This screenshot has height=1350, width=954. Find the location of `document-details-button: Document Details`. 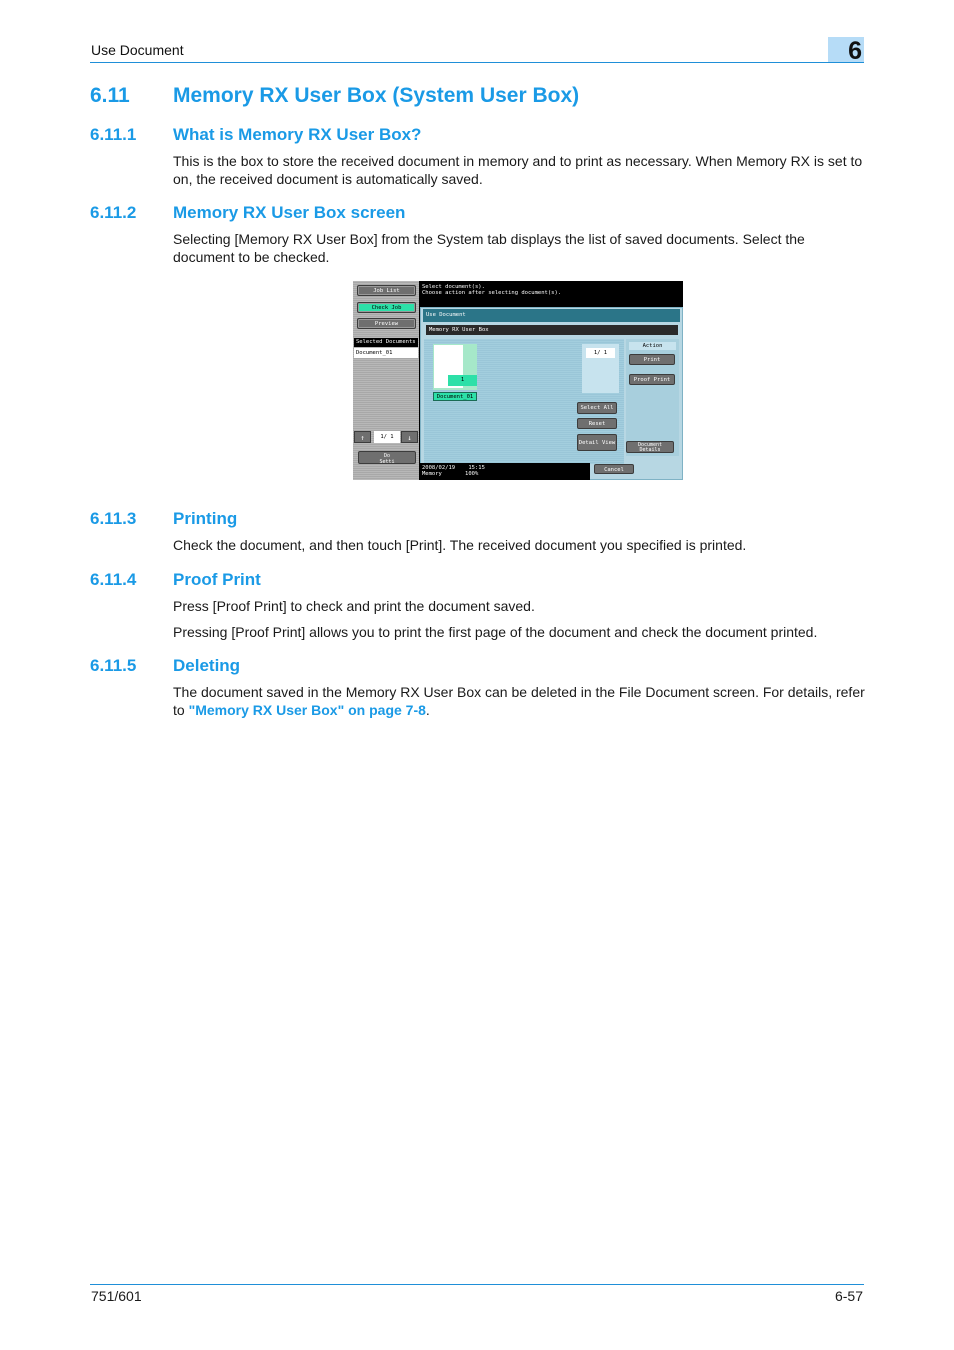

document-details-button: Document Details is located at coordinates (650, 447).